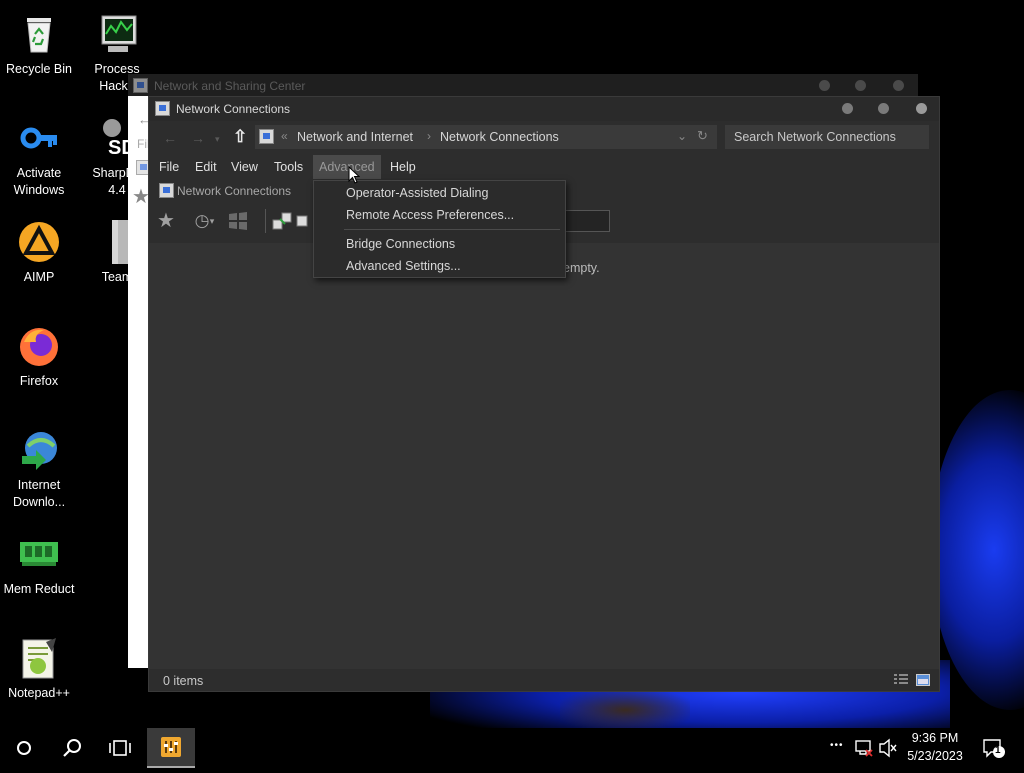 The height and width of the screenshot is (773, 1024). I want to click on process-hacker-icon, so click(117, 35).